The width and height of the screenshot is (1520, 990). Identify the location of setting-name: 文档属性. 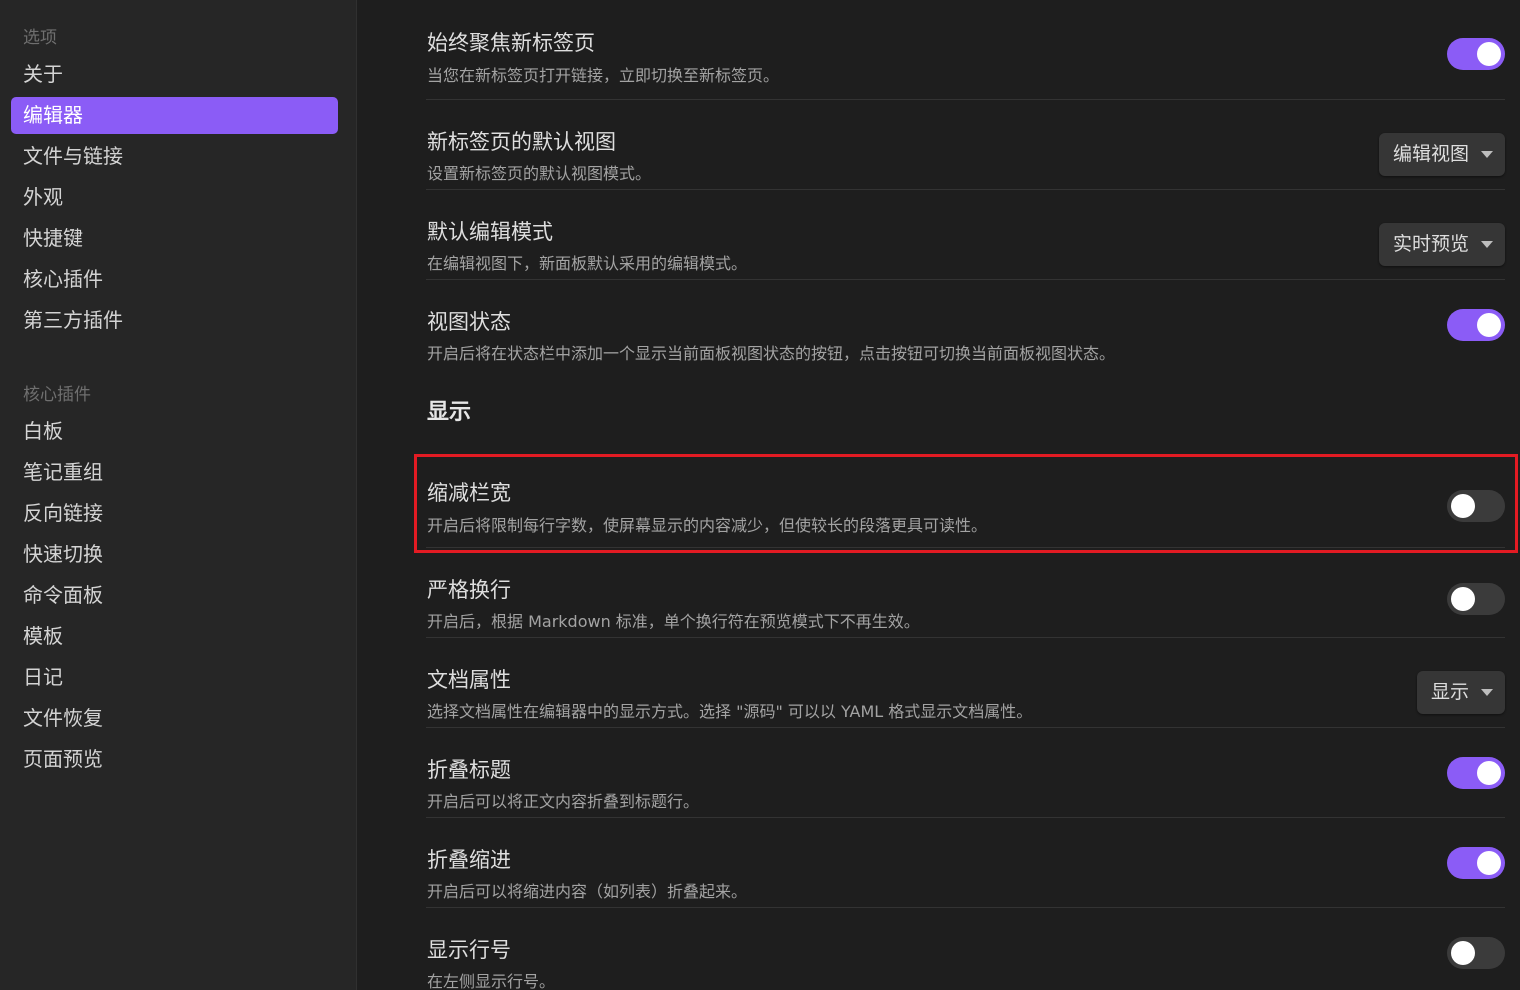
(469, 680).